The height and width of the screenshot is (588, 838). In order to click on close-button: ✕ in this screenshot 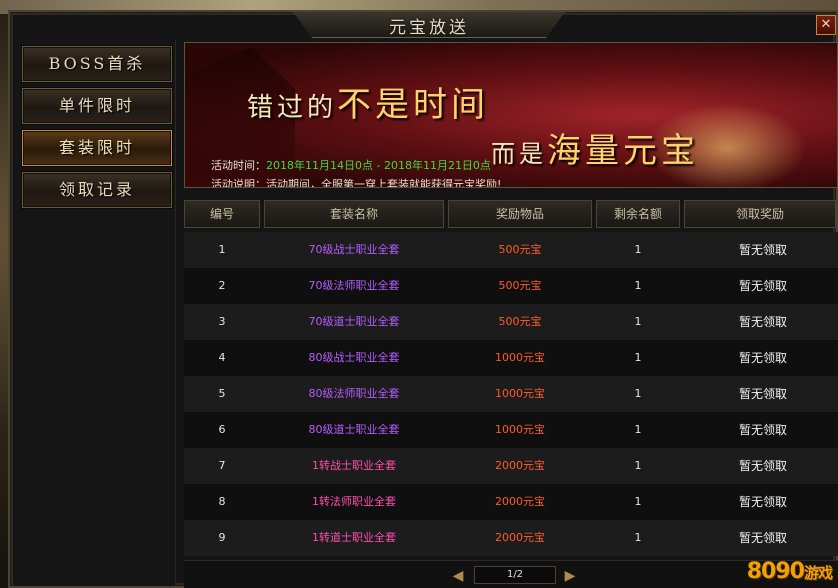, I will do `click(826, 25)`.